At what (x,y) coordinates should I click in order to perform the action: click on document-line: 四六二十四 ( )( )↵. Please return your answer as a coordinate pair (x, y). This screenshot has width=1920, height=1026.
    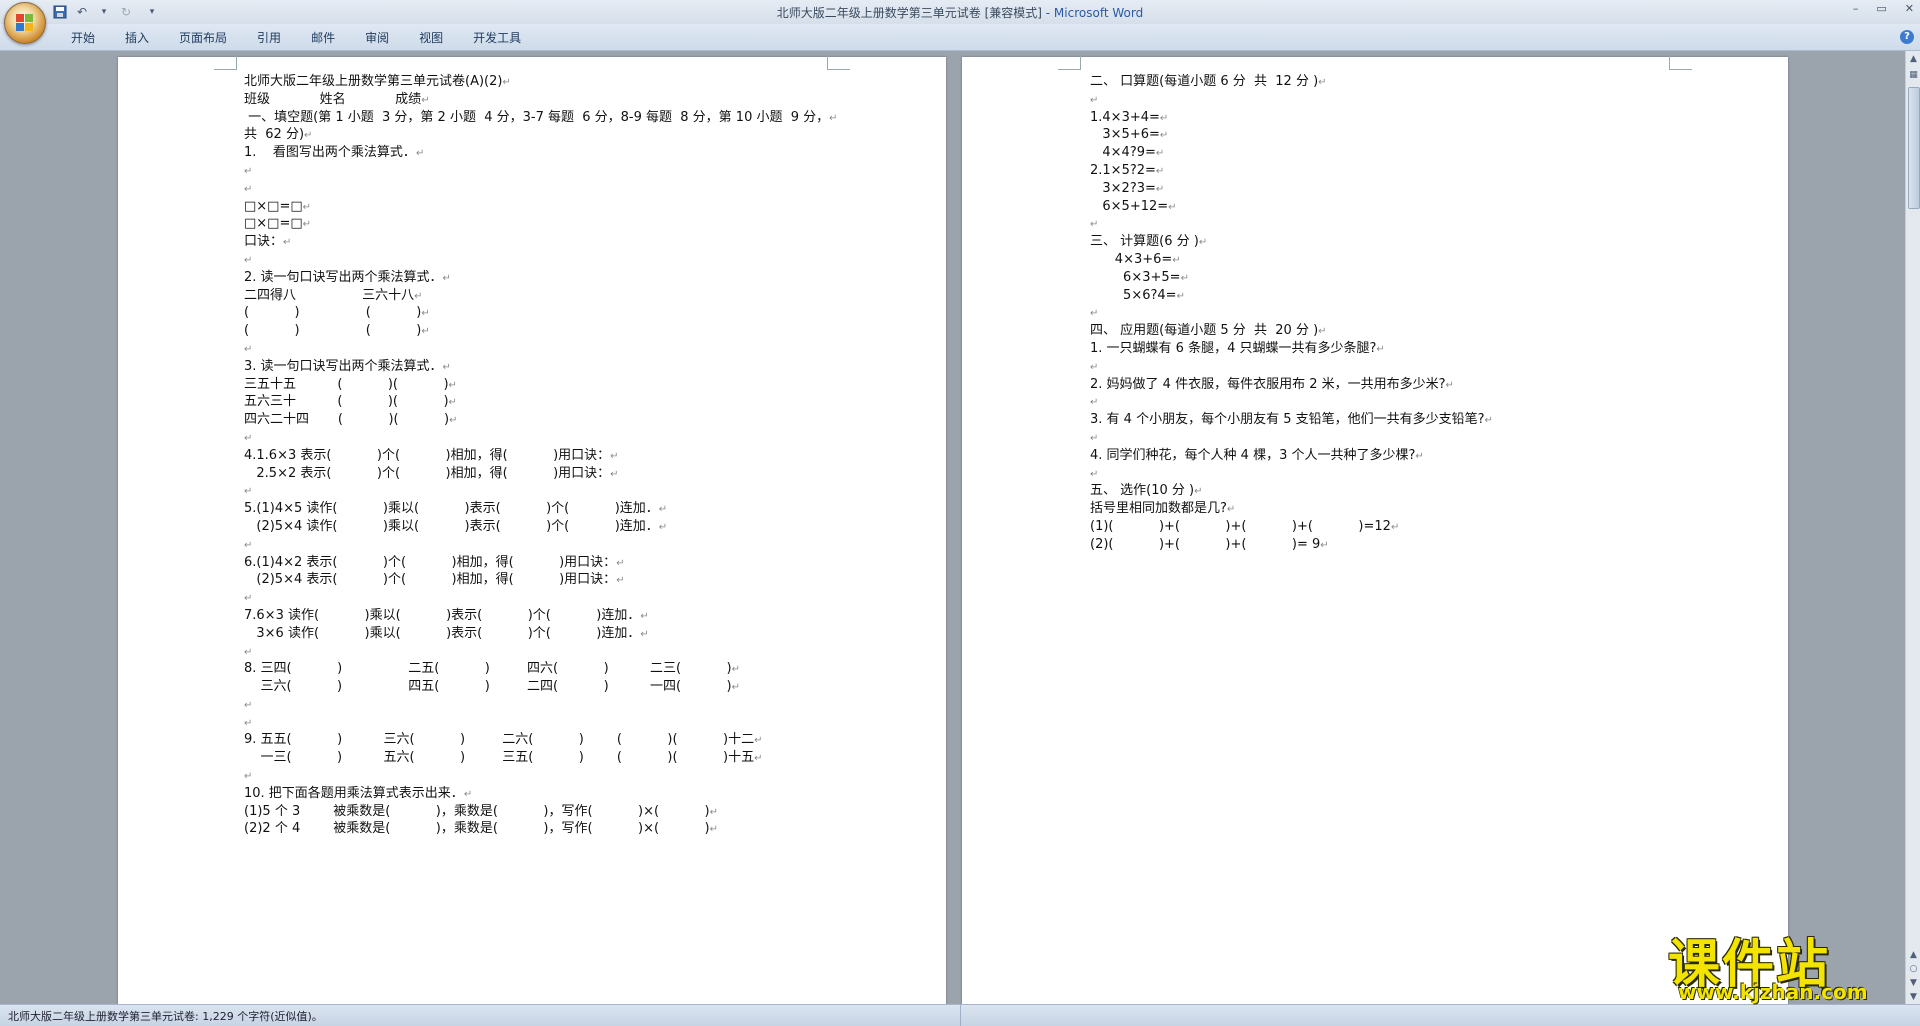
    Looking at the image, I should click on (541, 420).